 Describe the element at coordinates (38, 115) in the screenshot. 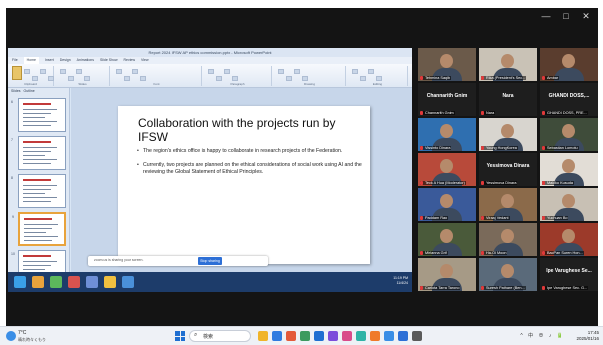

I see `slide-thumbnail: 6` at that location.